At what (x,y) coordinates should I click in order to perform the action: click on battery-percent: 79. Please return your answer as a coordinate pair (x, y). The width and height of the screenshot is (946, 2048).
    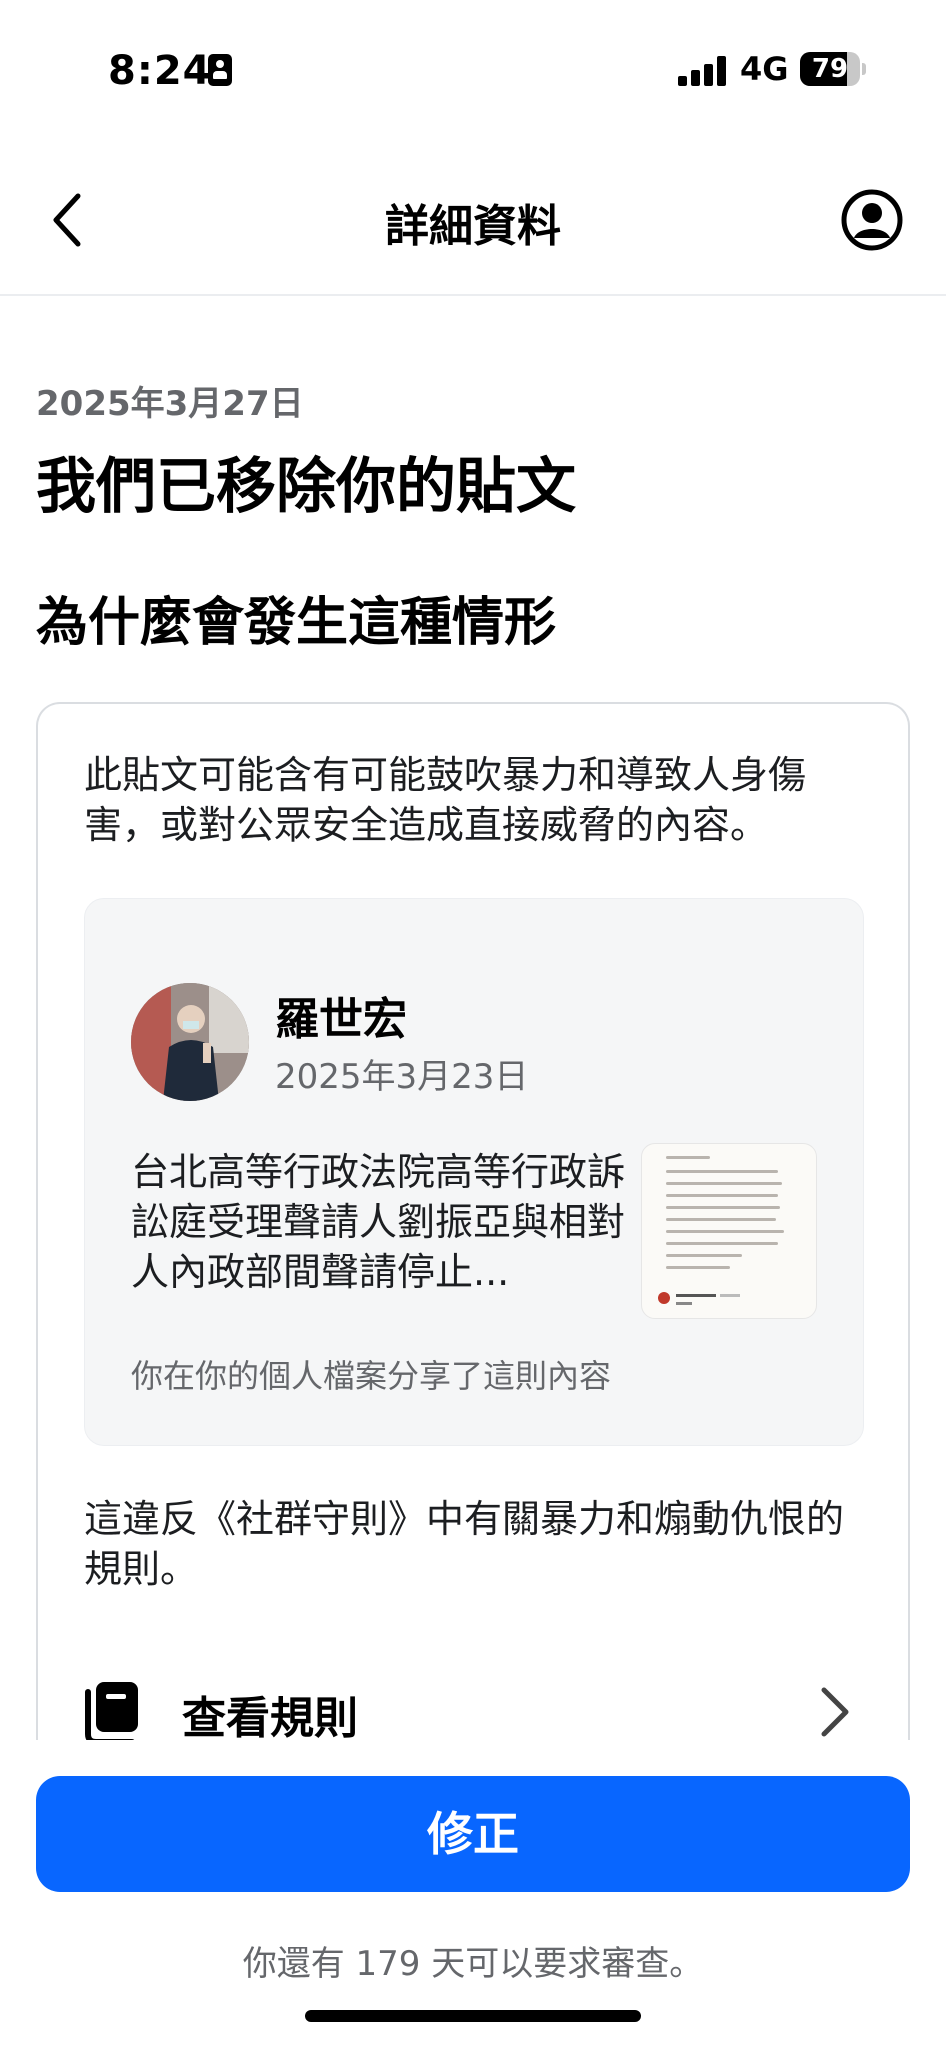
    Looking at the image, I should click on (830, 69).